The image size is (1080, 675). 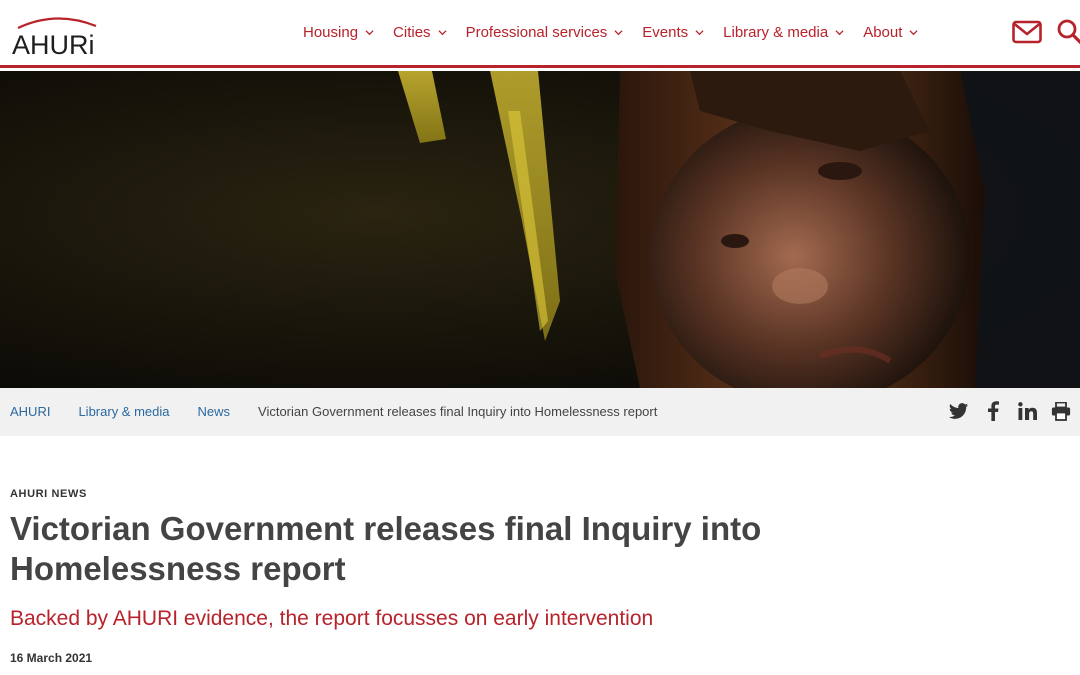 I want to click on header-actions, so click(x=1046, y=32).